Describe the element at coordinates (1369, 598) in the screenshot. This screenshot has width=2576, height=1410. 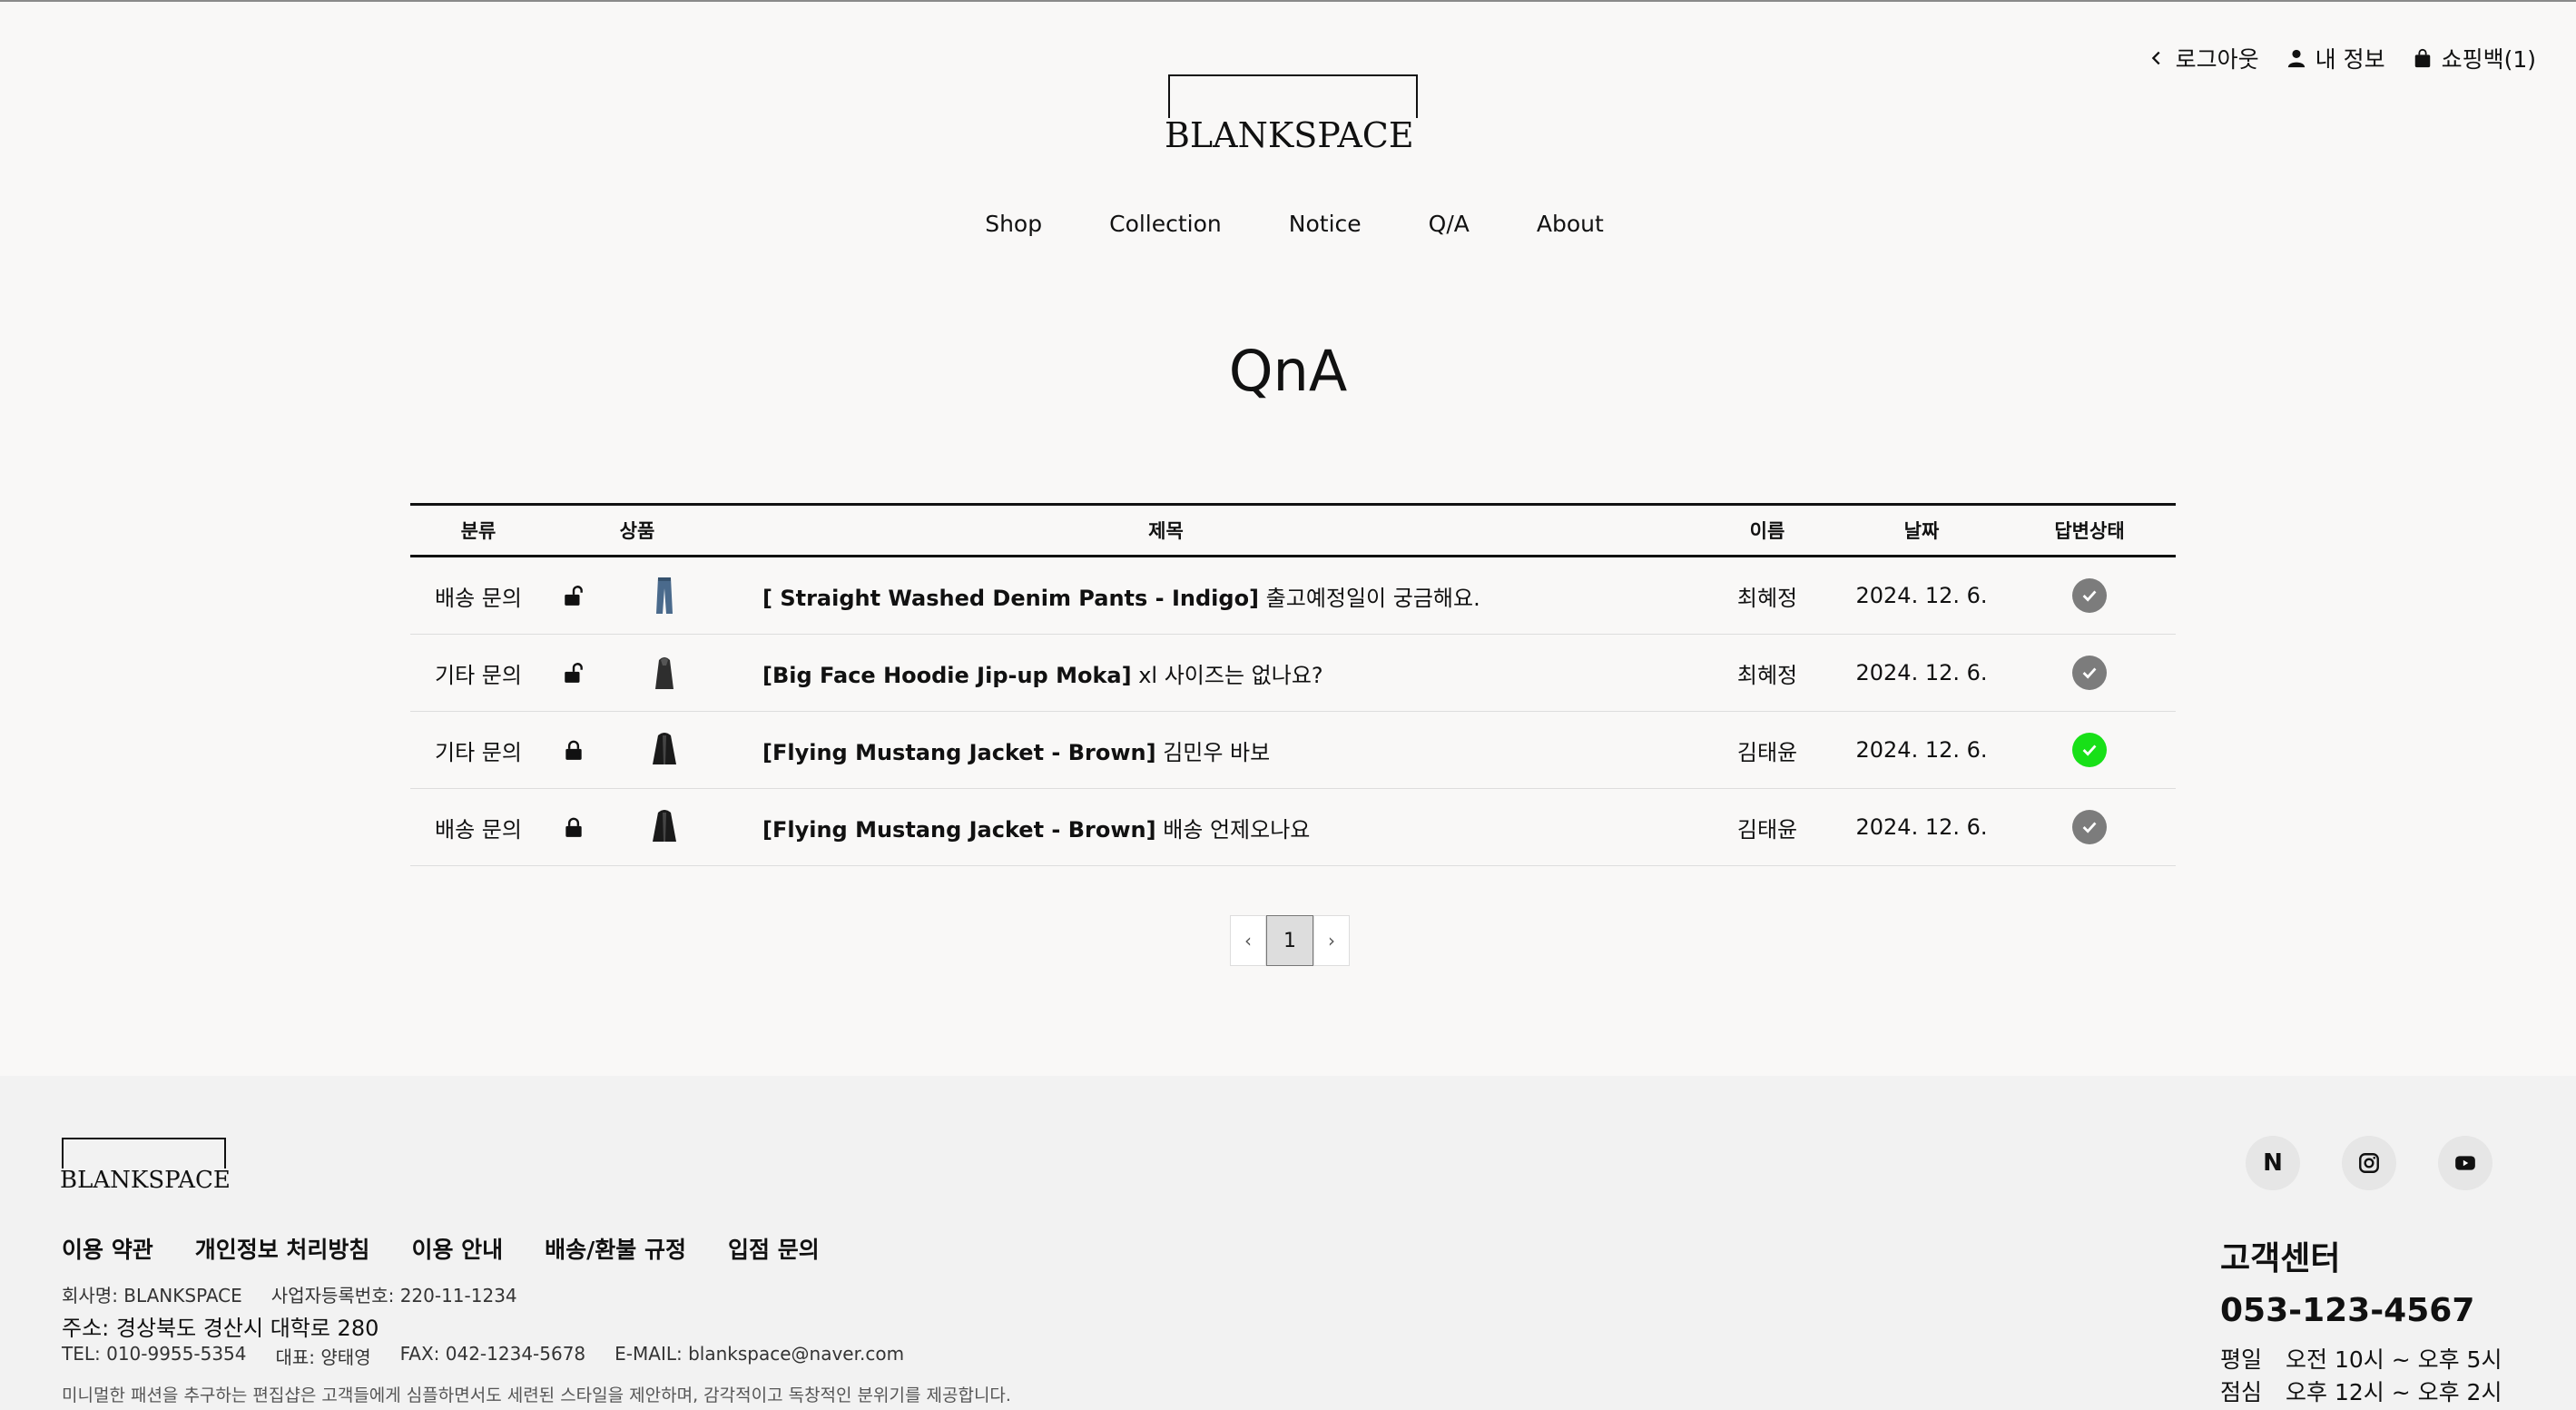
I see `row-question: 출고예정일이 궁금해요.` at that location.